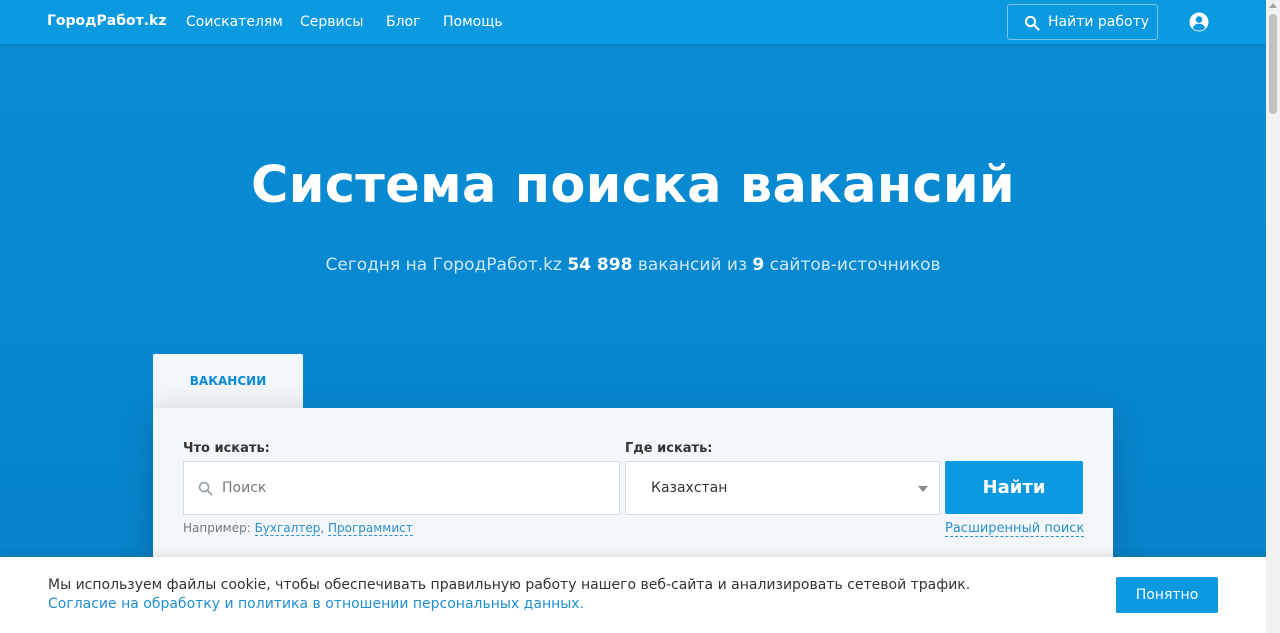  I want to click on hero-sub-mid: вакансий из, so click(692, 265).